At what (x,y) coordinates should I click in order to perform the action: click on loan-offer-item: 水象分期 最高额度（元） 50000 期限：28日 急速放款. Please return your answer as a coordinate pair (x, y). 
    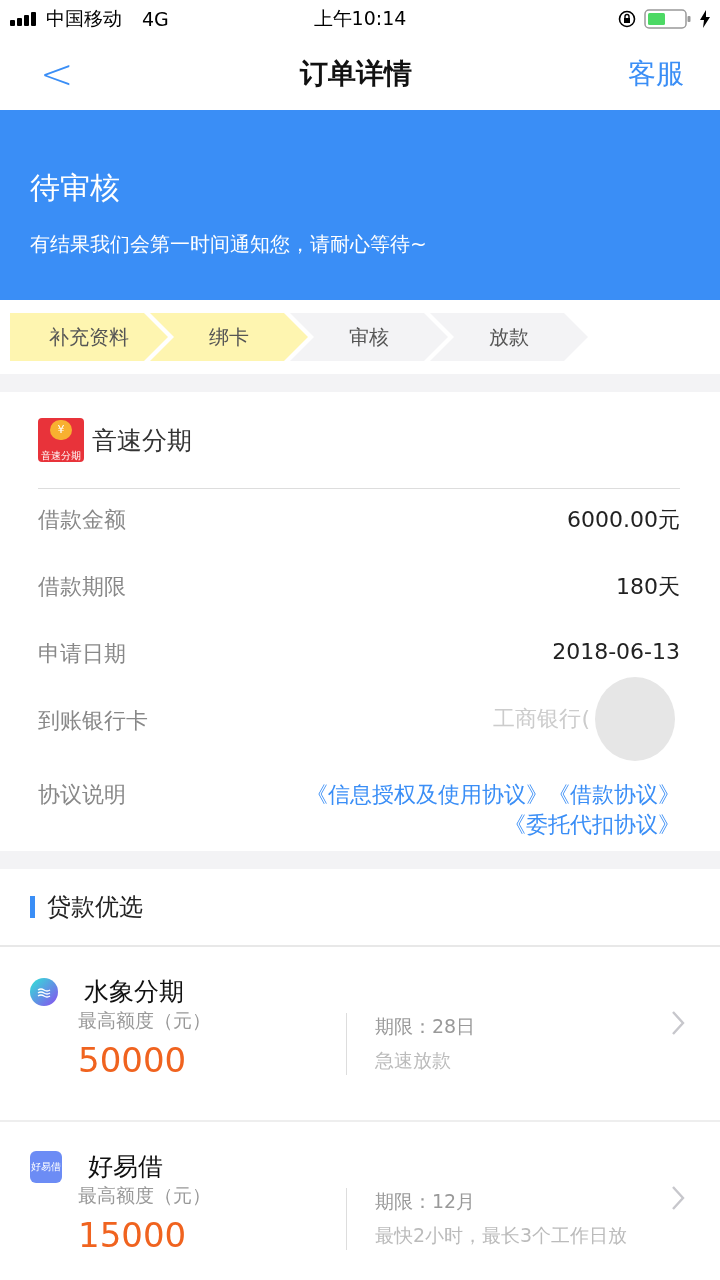
    Looking at the image, I should click on (360, 1034).